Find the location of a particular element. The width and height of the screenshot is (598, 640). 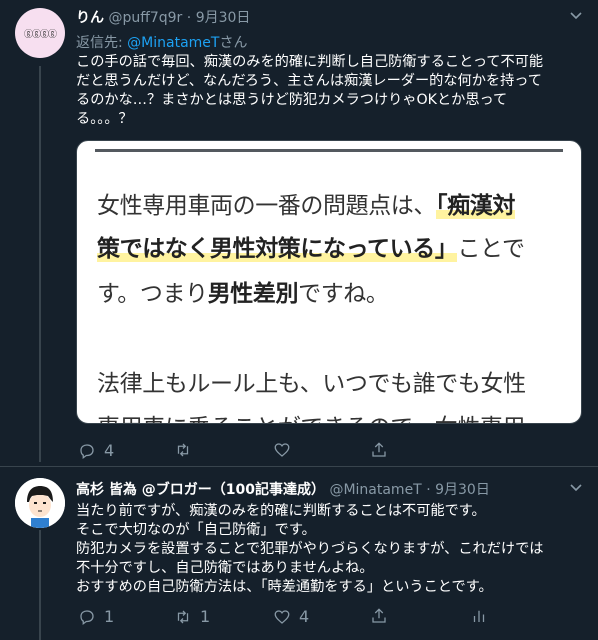

image-text-line: す。つまり男性差別ですね。 is located at coordinates (243, 294).